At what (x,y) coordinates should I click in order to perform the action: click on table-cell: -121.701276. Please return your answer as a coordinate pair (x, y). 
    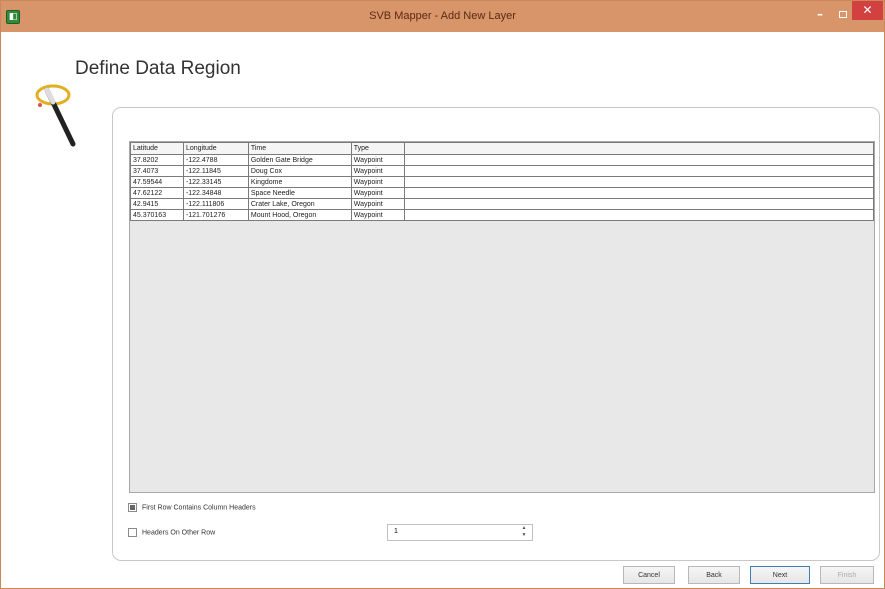
    Looking at the image, I should click on (215, 215).